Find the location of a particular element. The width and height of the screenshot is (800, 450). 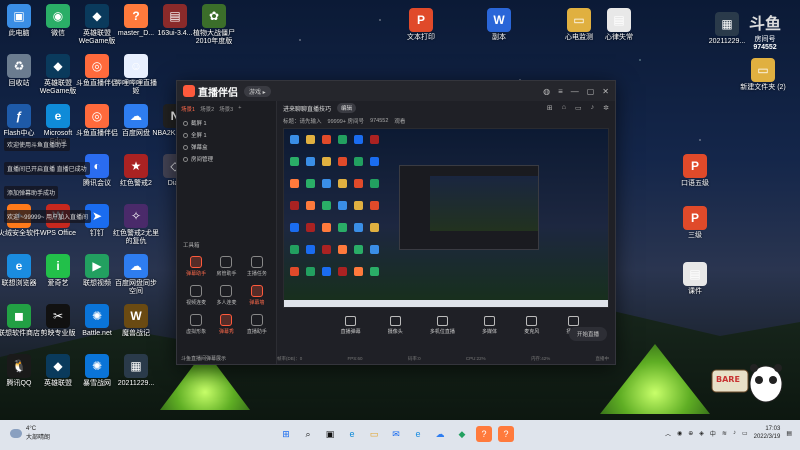

file-explorer-icon: ▭ is located at coordinates (374, 434).